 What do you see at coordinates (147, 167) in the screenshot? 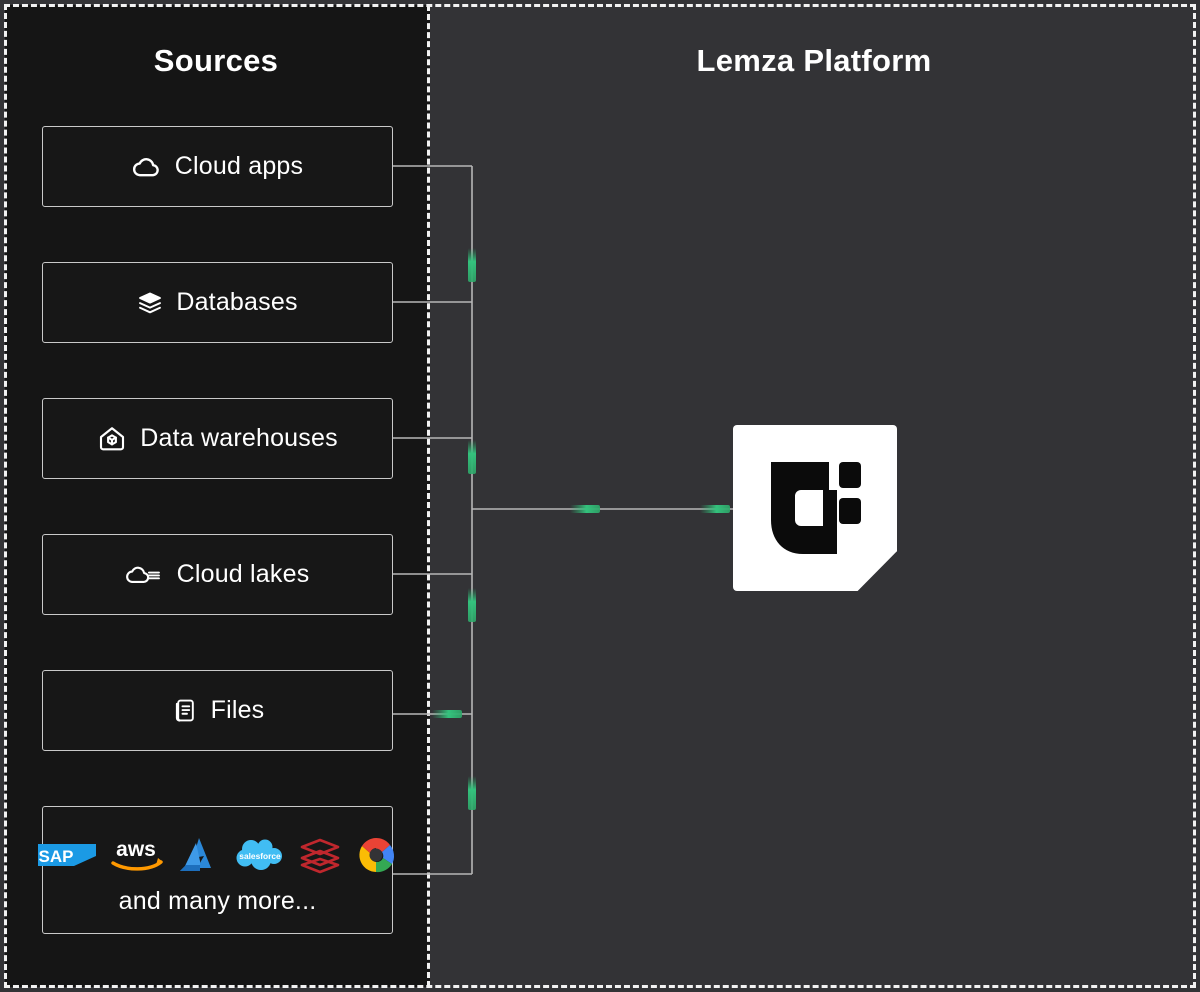
I see `cloud-icon` at bounding box center [147, 167].